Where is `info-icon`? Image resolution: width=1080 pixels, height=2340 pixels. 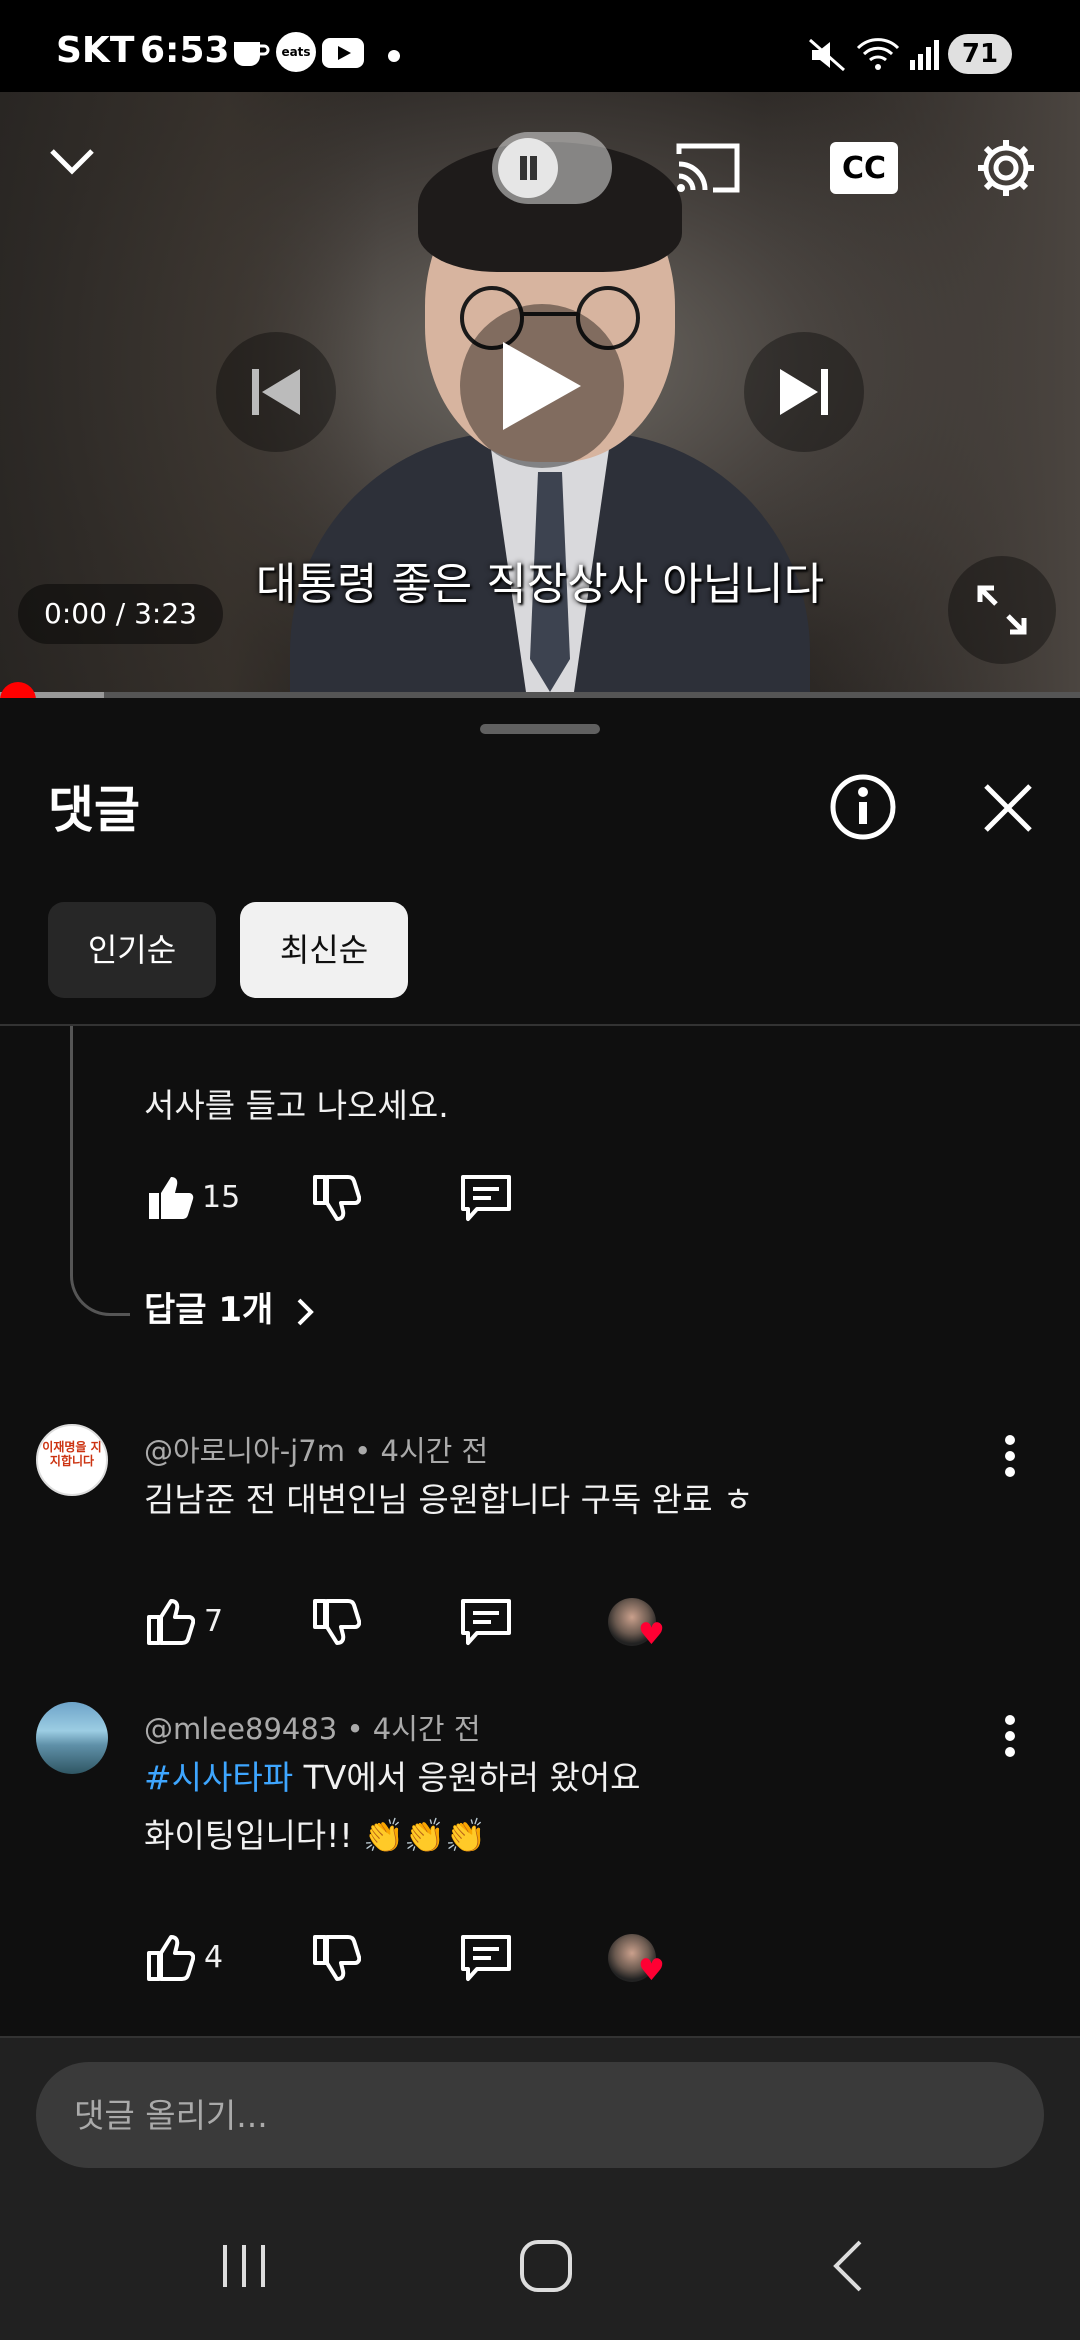 info-icon is located at coordinates (863, 807).